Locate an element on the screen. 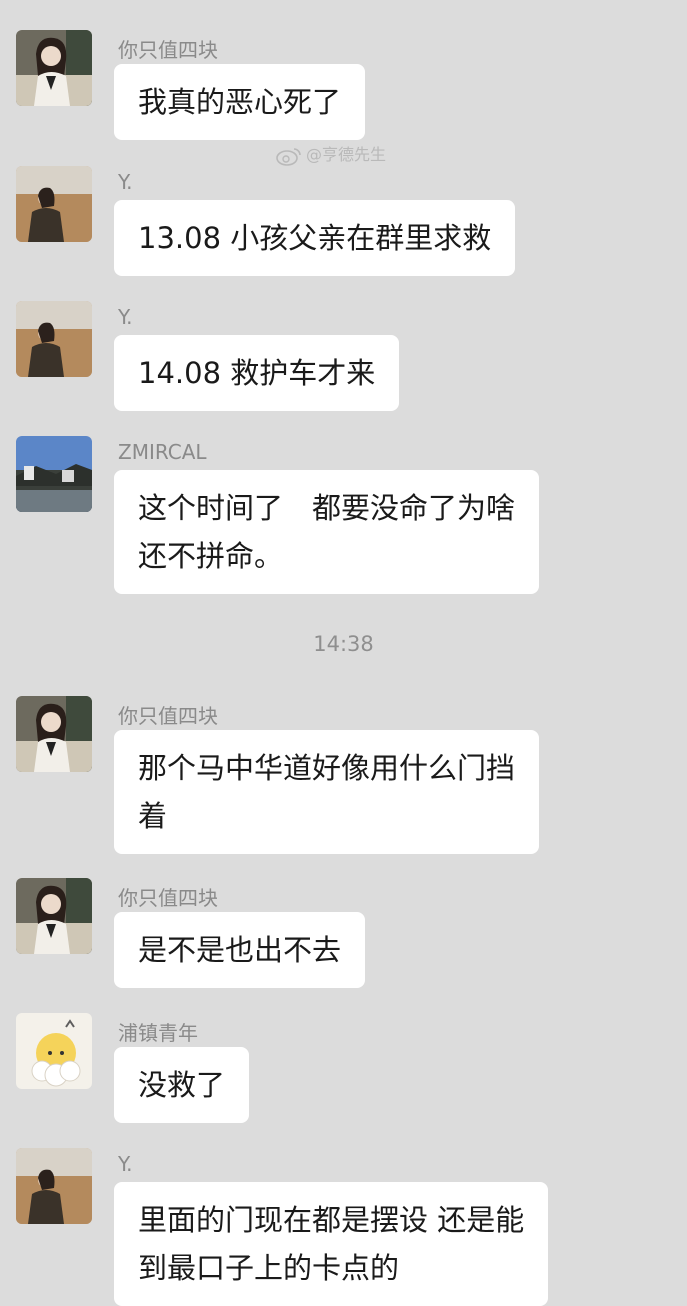 This screenshot has width=687, height=1306. town-scene-avatar is located at coordinates (54, 474).